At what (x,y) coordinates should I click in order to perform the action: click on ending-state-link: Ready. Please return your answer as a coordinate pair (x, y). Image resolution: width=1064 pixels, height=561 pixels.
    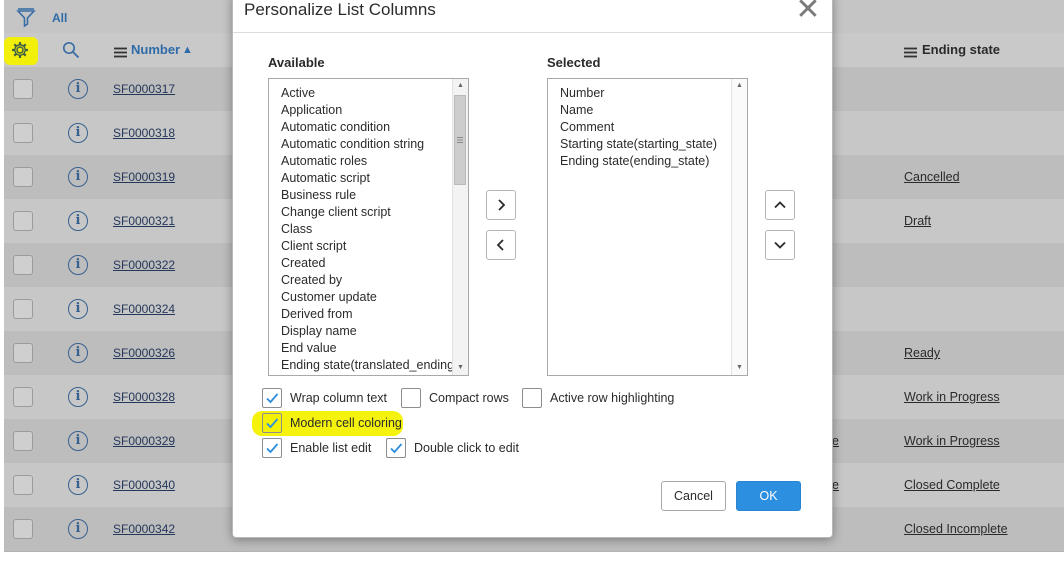
    Looking at the image, I should click on (922, 353).